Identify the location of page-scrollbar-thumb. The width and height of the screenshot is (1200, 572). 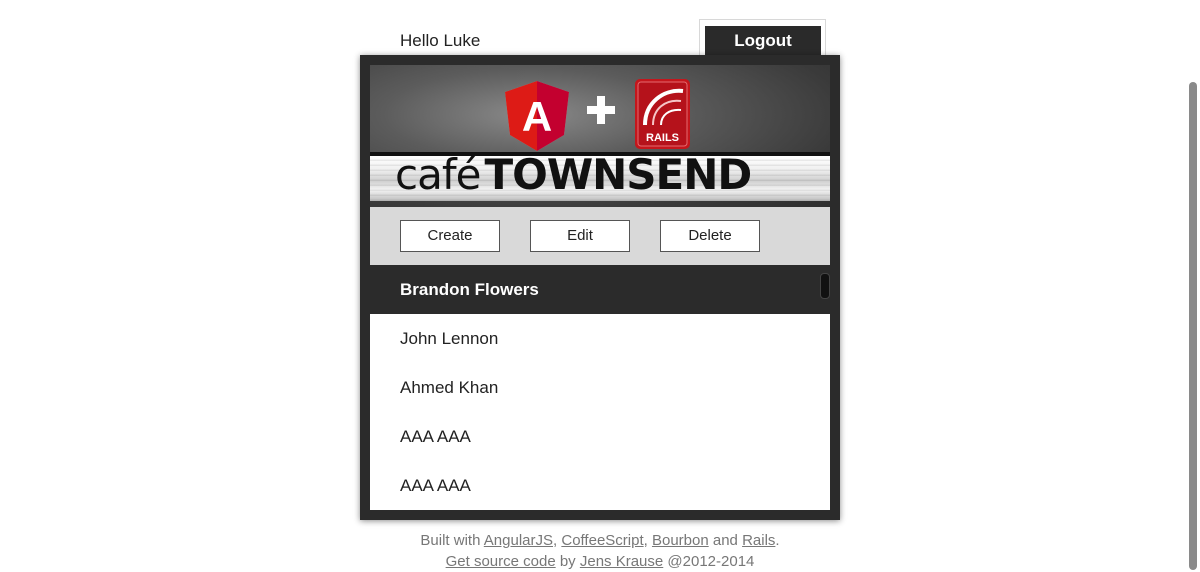
(1193, 326).